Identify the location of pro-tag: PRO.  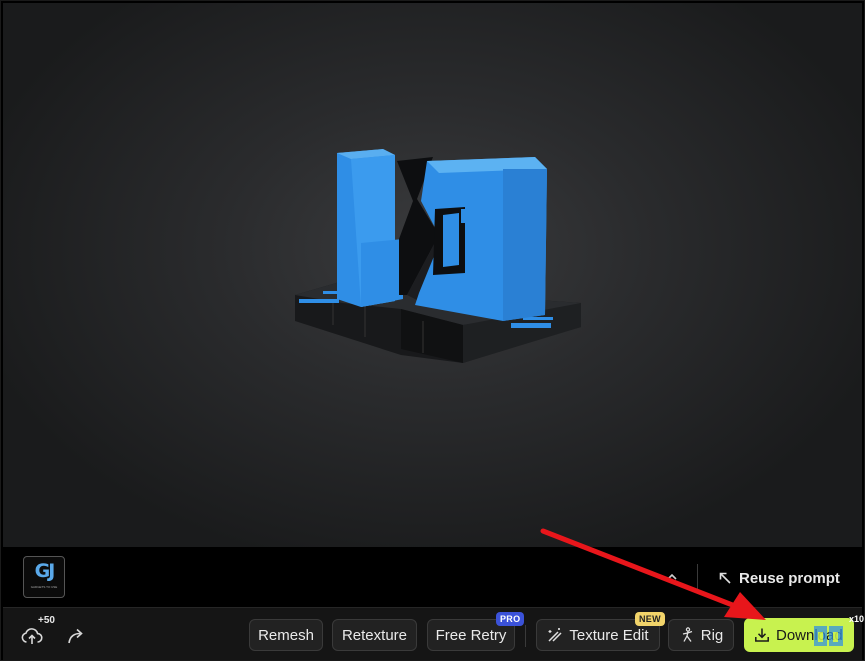
(510, 619).